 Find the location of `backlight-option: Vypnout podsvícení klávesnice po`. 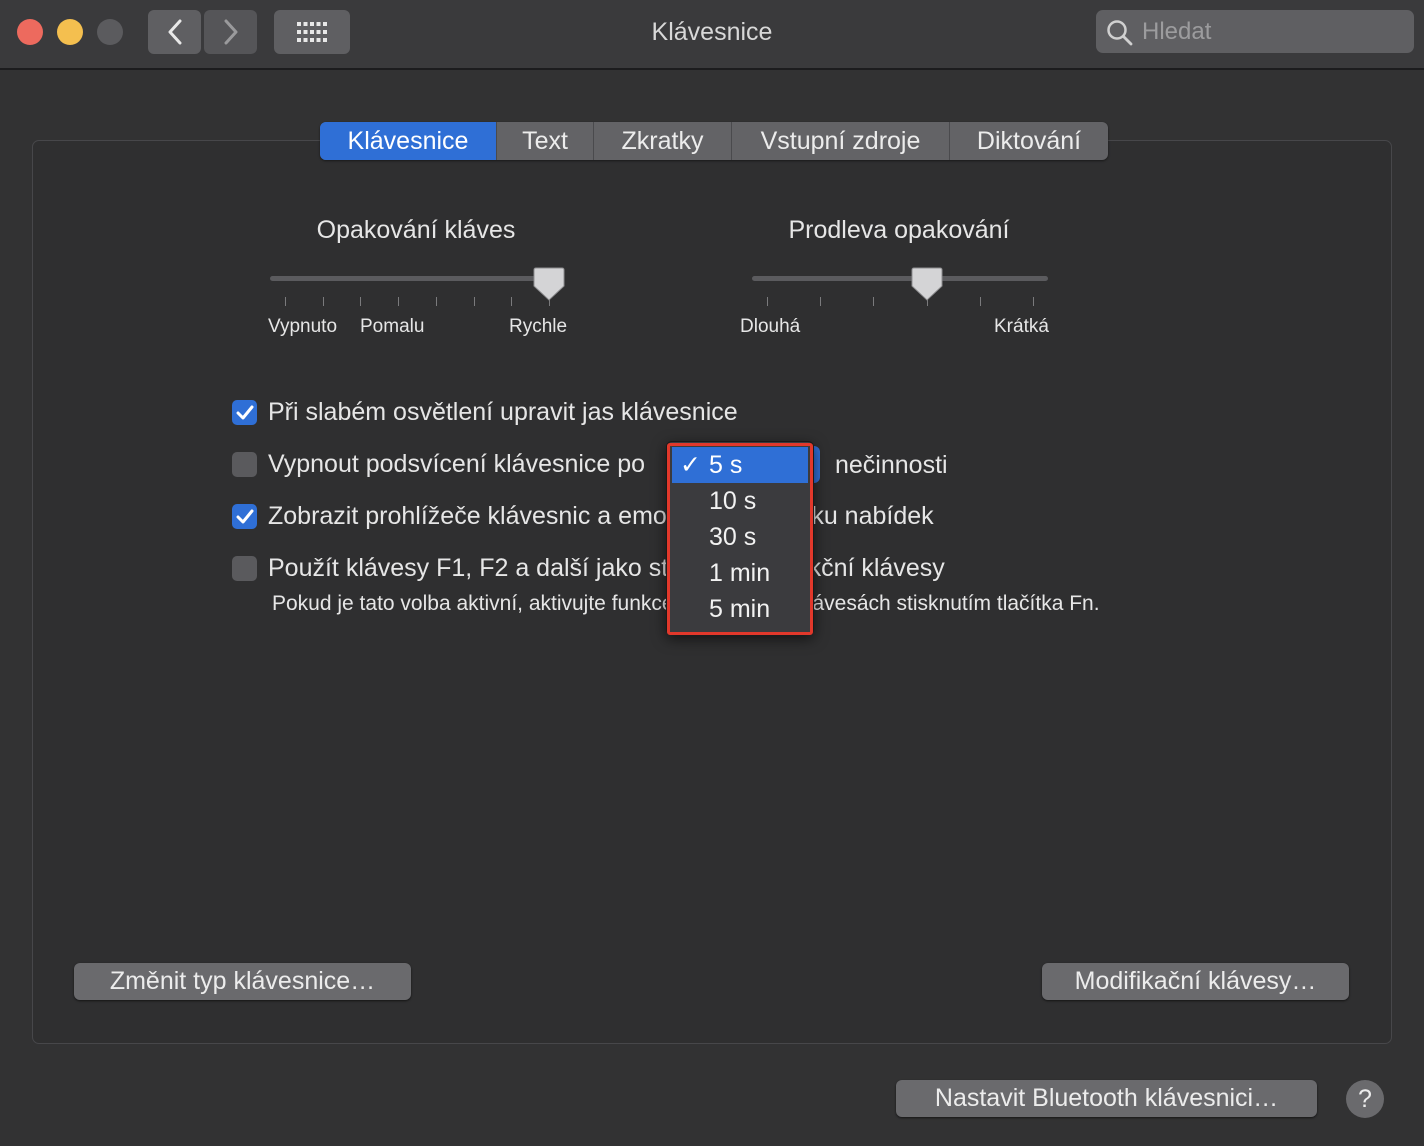

backlight-option: Vypnout podsvícení klávesnice po is located at coordinates (438, 464).